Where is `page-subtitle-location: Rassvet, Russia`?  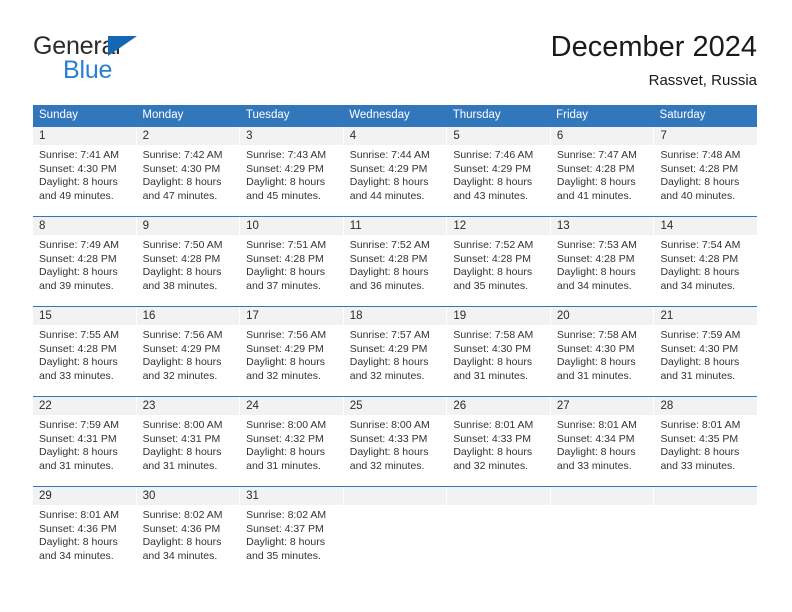
page-subtitle-location: Rassvet, Russia is located at coordinates (702, 80).